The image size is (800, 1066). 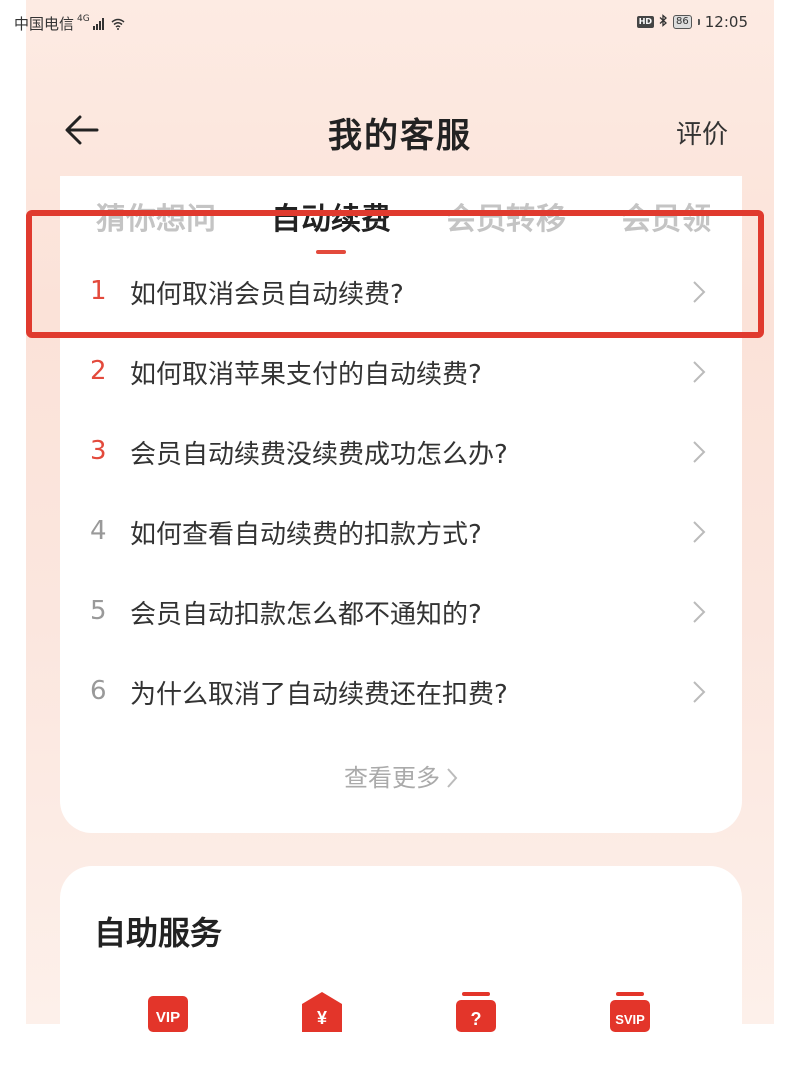 What do you see at coordinates (506, 216) in the screenshot?
I see `tab-member-transfer: 会员转移` at bounding box center [506, 216].